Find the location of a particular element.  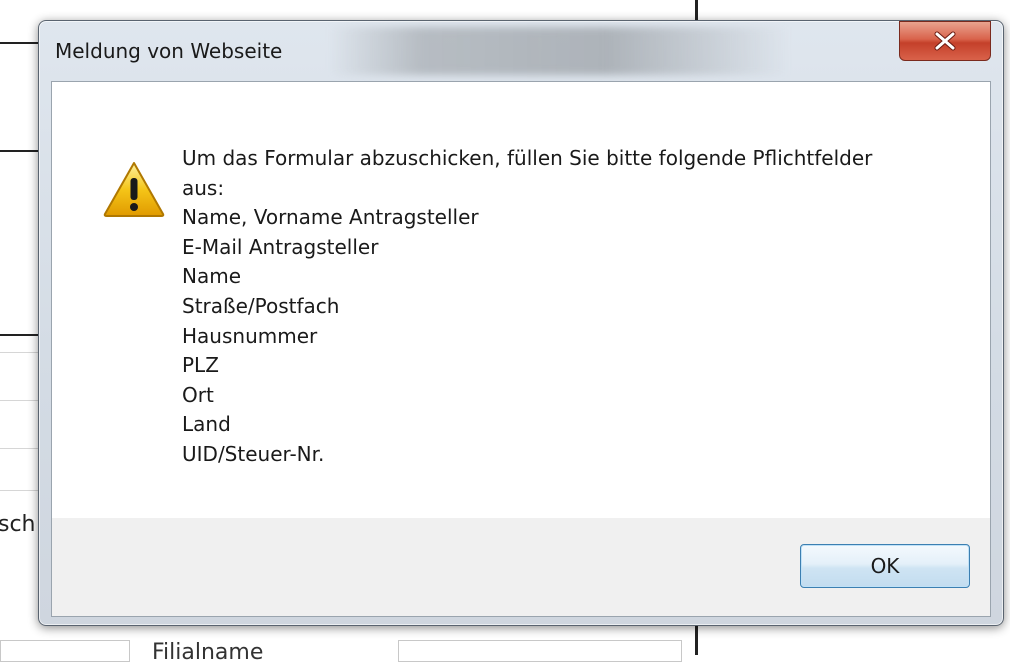

message-line: Name is located at coordinates (212, 276).